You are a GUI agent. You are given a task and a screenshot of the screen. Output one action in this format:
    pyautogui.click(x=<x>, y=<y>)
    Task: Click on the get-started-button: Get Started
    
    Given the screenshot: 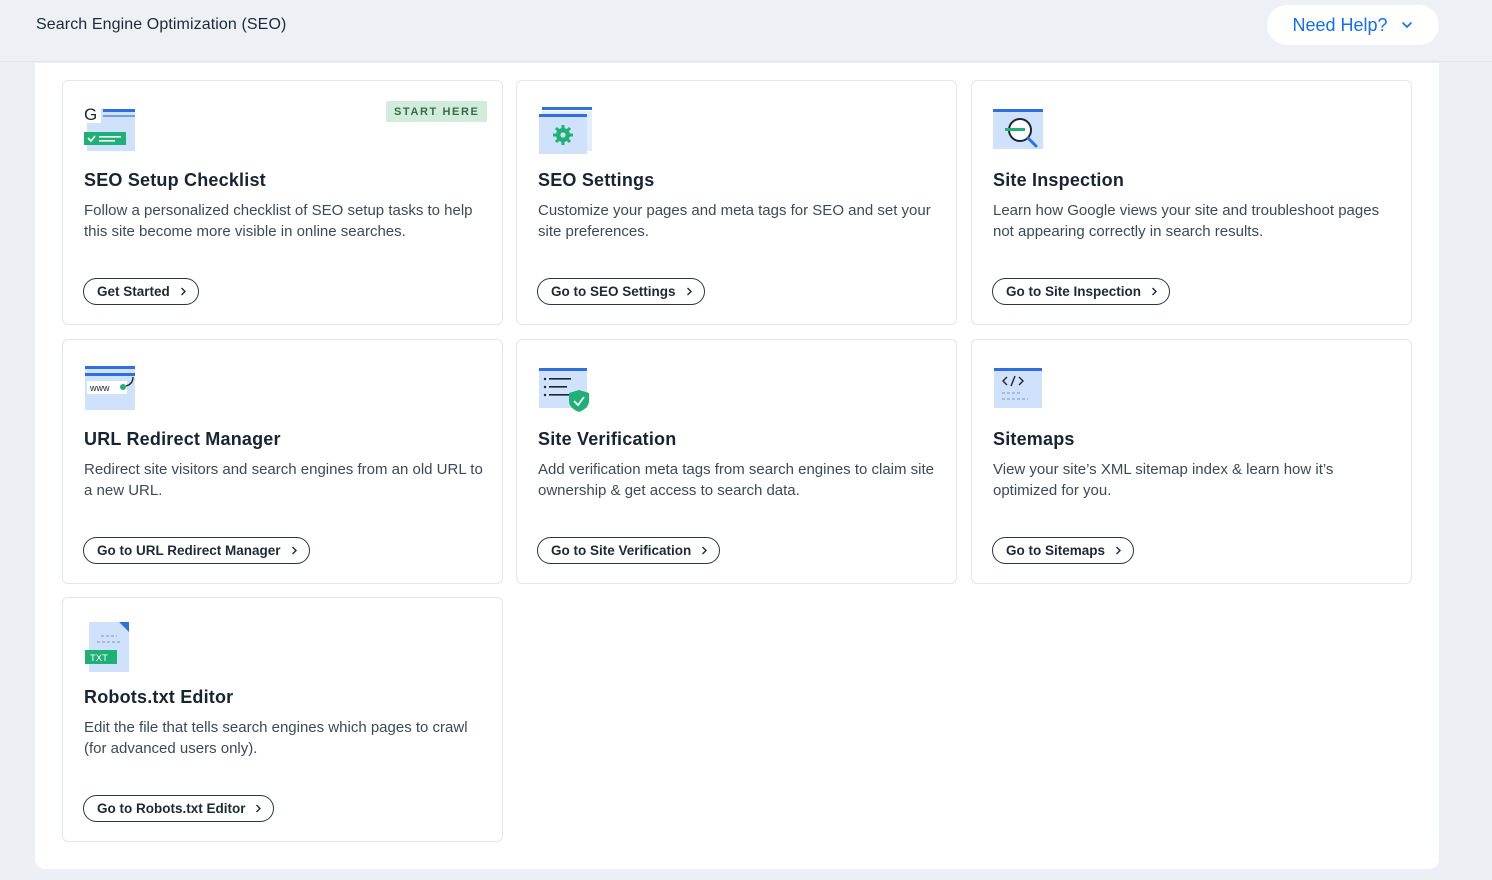 What is the action you would take?
    pyautogui.click(x=141, y=291)
    